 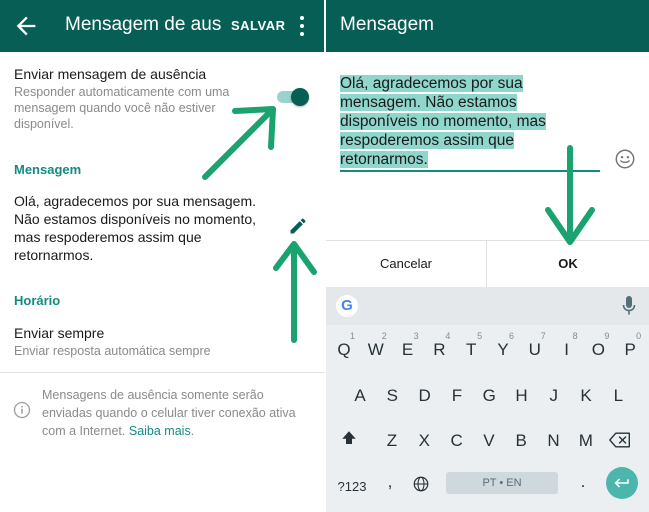 What do you see at coordinates (384, 336) in the screenshot?
I see `key-hint-2: 2` at bounding box center [384, 336].